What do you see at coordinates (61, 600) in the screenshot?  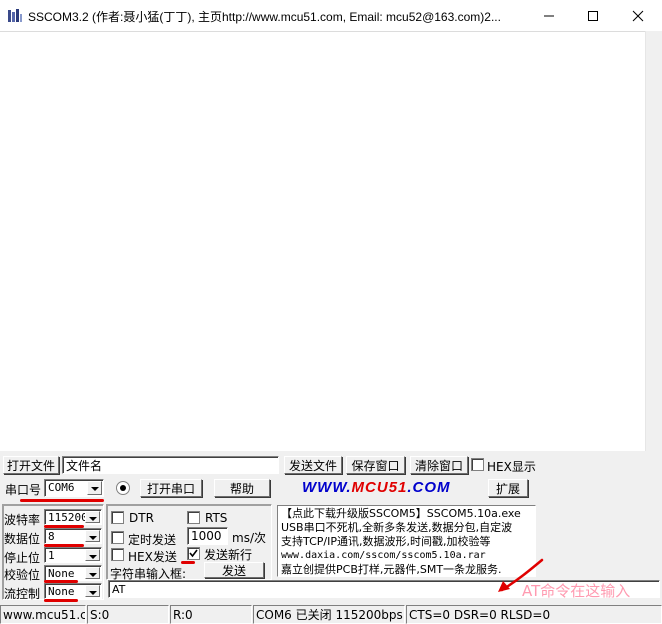 I see `highlight-underline-flow` at bounding box center [61, 600].